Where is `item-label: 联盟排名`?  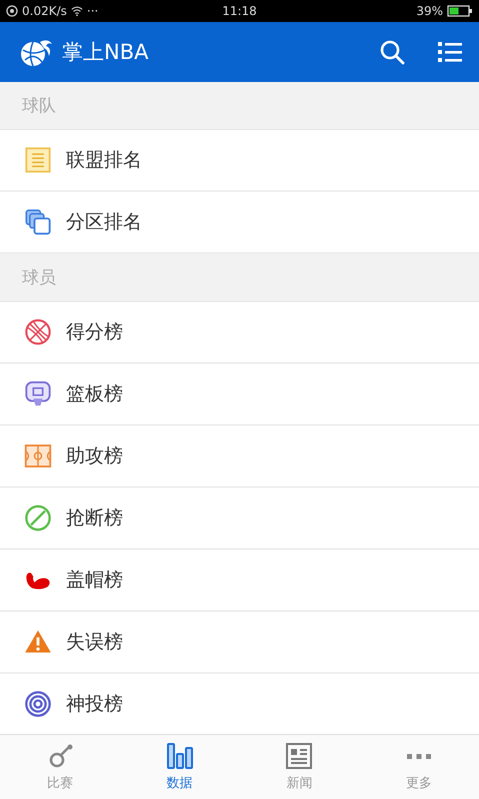 item-label: 联盟排名 is located at coordinates (104, 160).